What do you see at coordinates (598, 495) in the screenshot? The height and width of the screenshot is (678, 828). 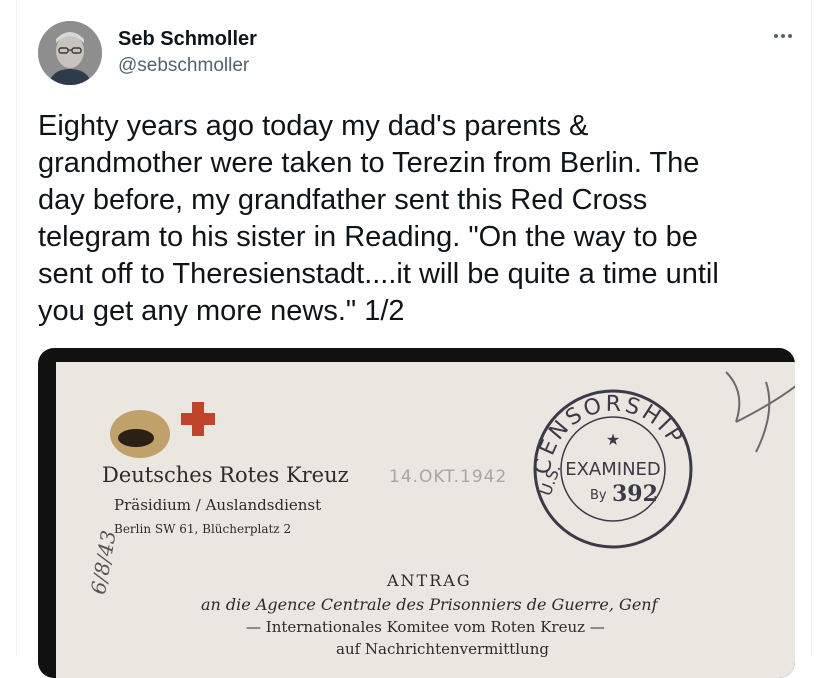 I see `censor-by-text: By` at bounding box center [598, 495].